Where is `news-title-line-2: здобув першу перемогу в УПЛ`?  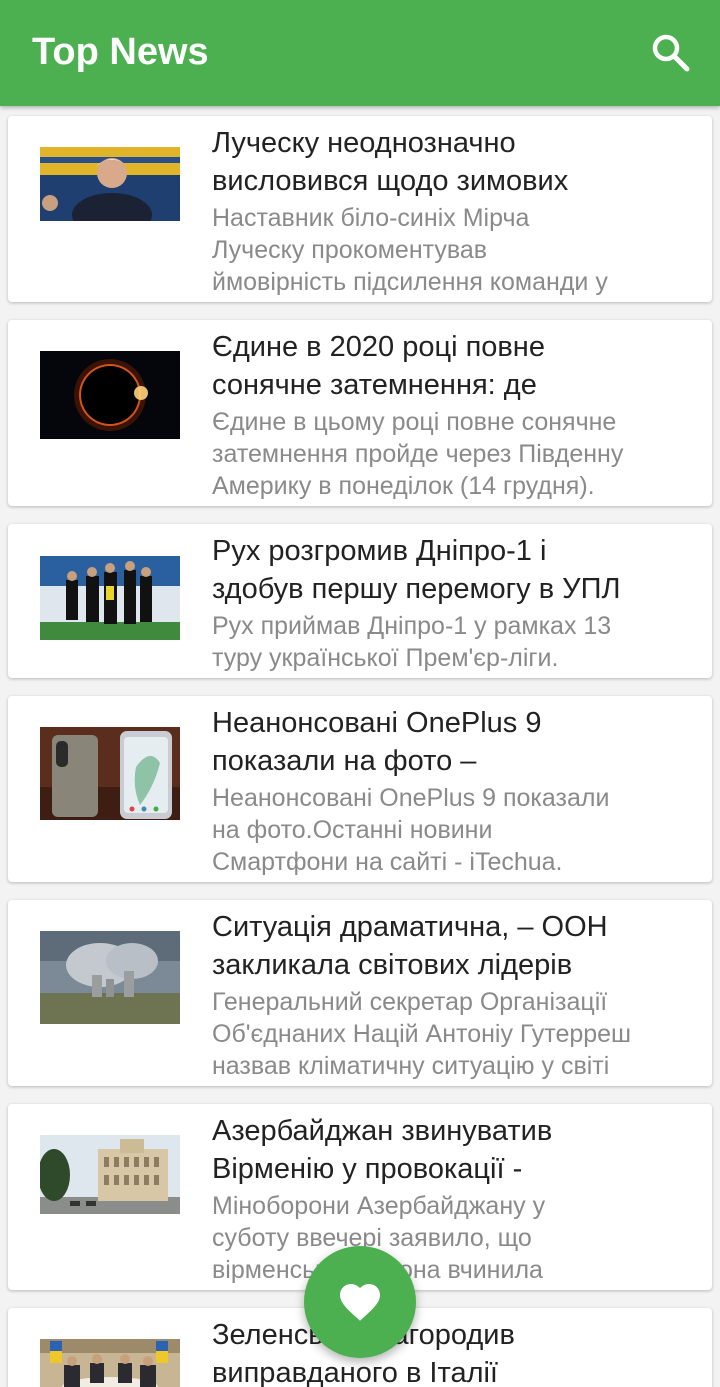
news-title-line-2: здобув першу перемогу в УПЛ is located at coordinates (416, 589).